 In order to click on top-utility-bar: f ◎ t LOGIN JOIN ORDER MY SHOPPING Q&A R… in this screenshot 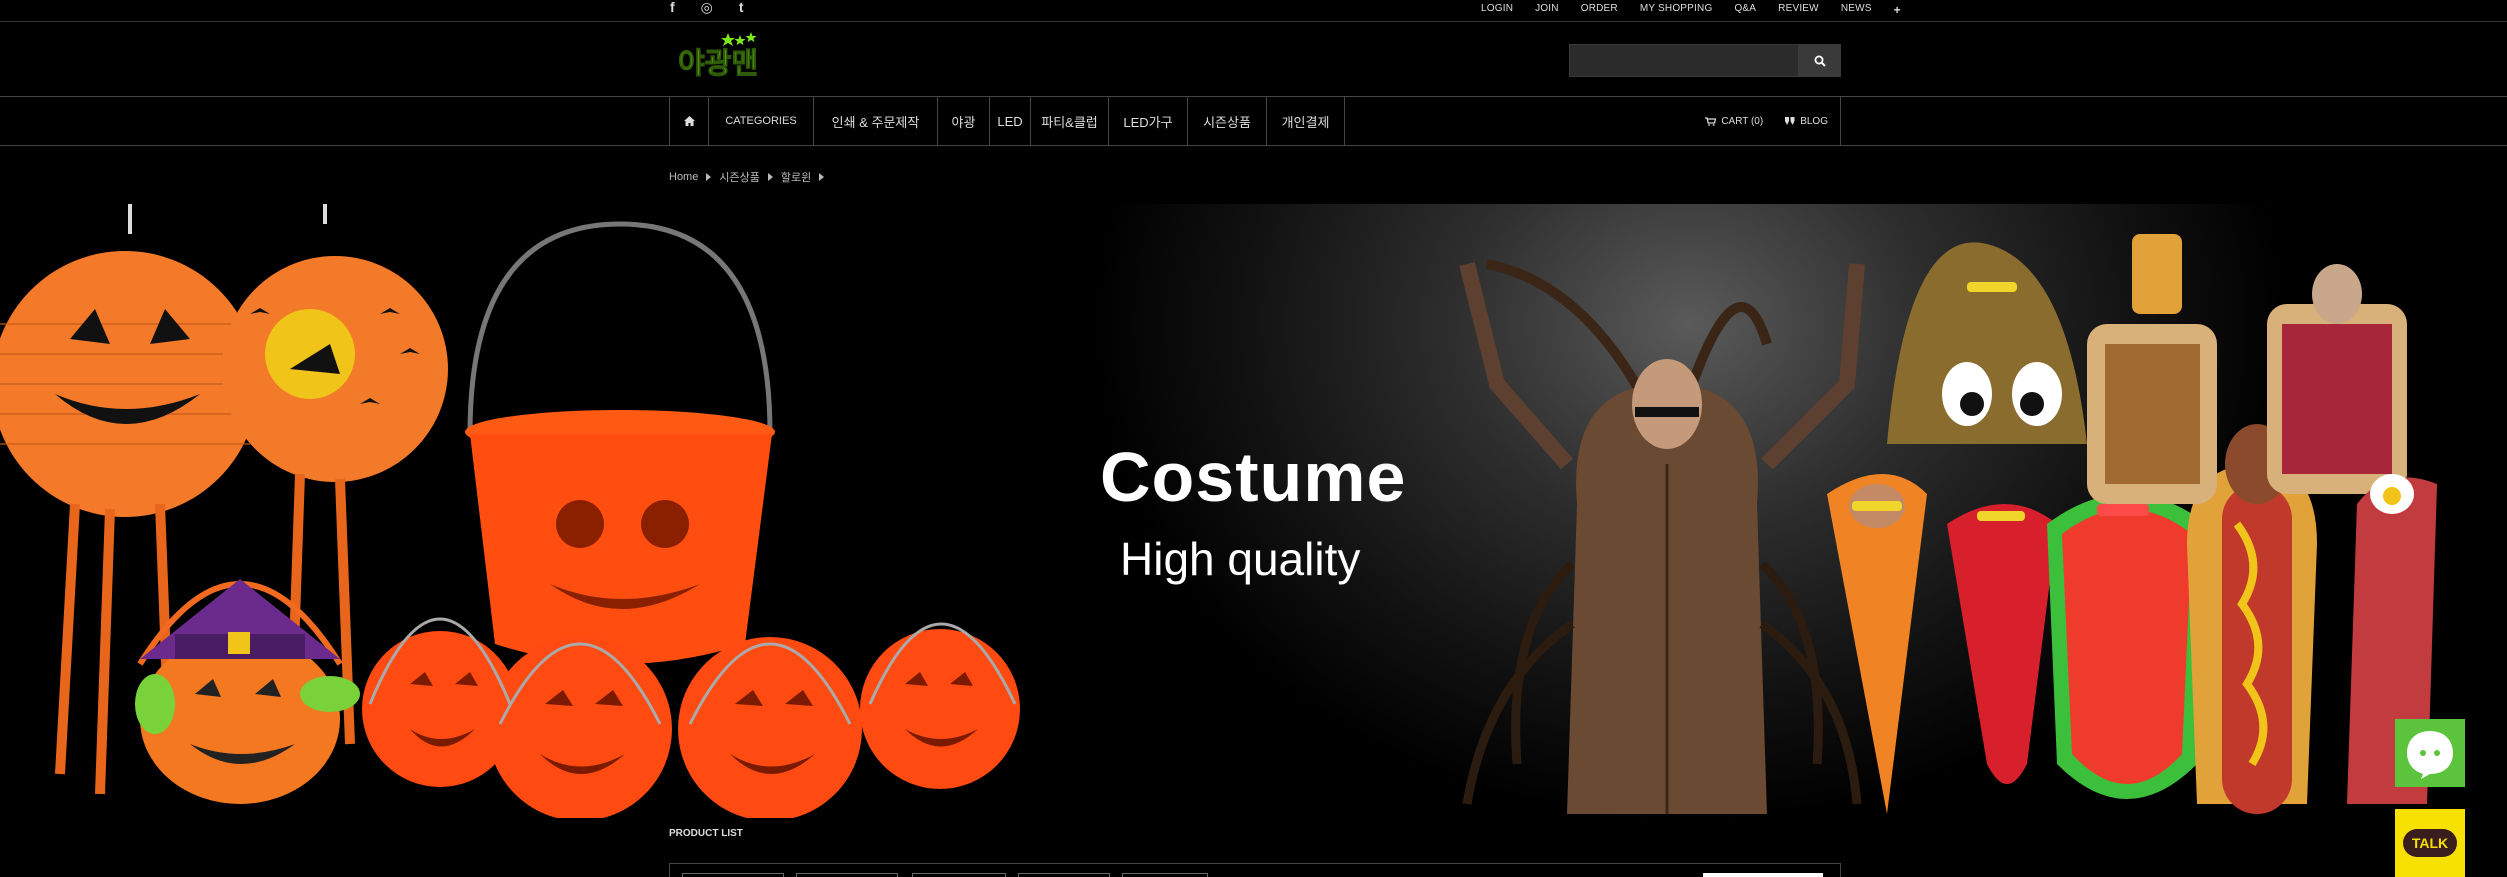, I will do `click(1253, 11)`.